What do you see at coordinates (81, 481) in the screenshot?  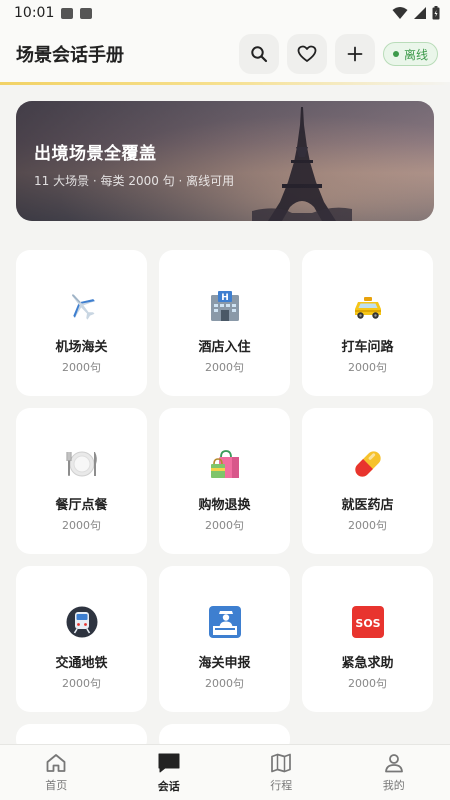 I see `category-card-restaurant: 餐厅点餐 2000句` at bounding box center [81, 481].